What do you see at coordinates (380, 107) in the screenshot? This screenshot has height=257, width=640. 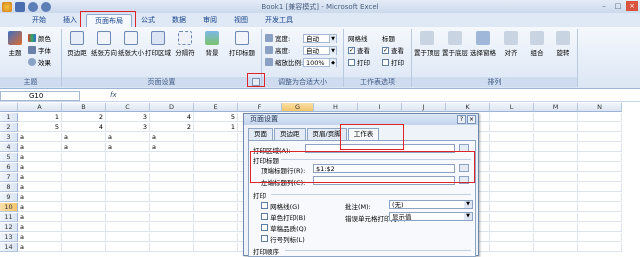 I see `column-header: I` at bounding box center [380, 107].